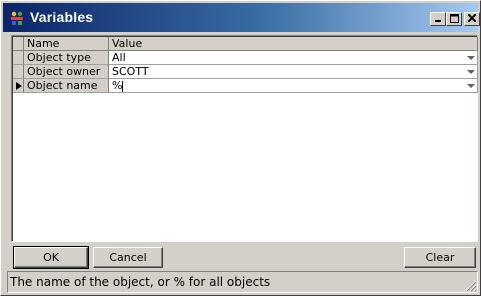 The height and width of the screenshot is (296, 481). I want to click on close-icon, so click(472, 18).